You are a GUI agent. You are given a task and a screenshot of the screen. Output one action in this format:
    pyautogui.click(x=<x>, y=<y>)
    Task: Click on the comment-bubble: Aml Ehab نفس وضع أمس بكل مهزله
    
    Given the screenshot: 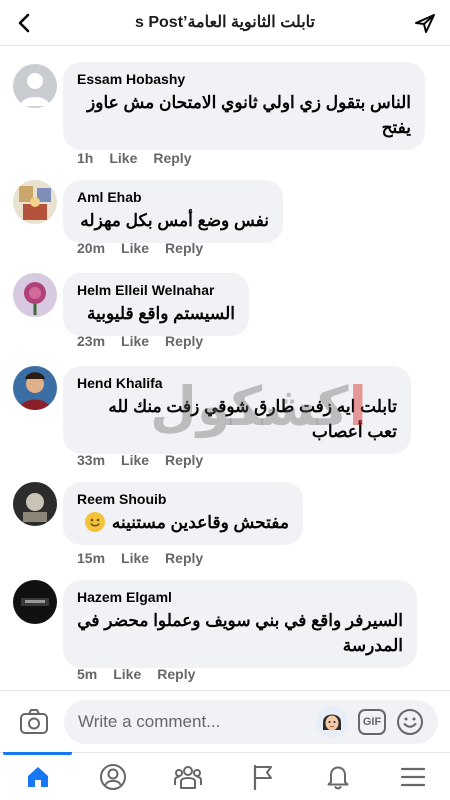 What is the action you would take?
    pyautogui.click(x=173, y=211)
    